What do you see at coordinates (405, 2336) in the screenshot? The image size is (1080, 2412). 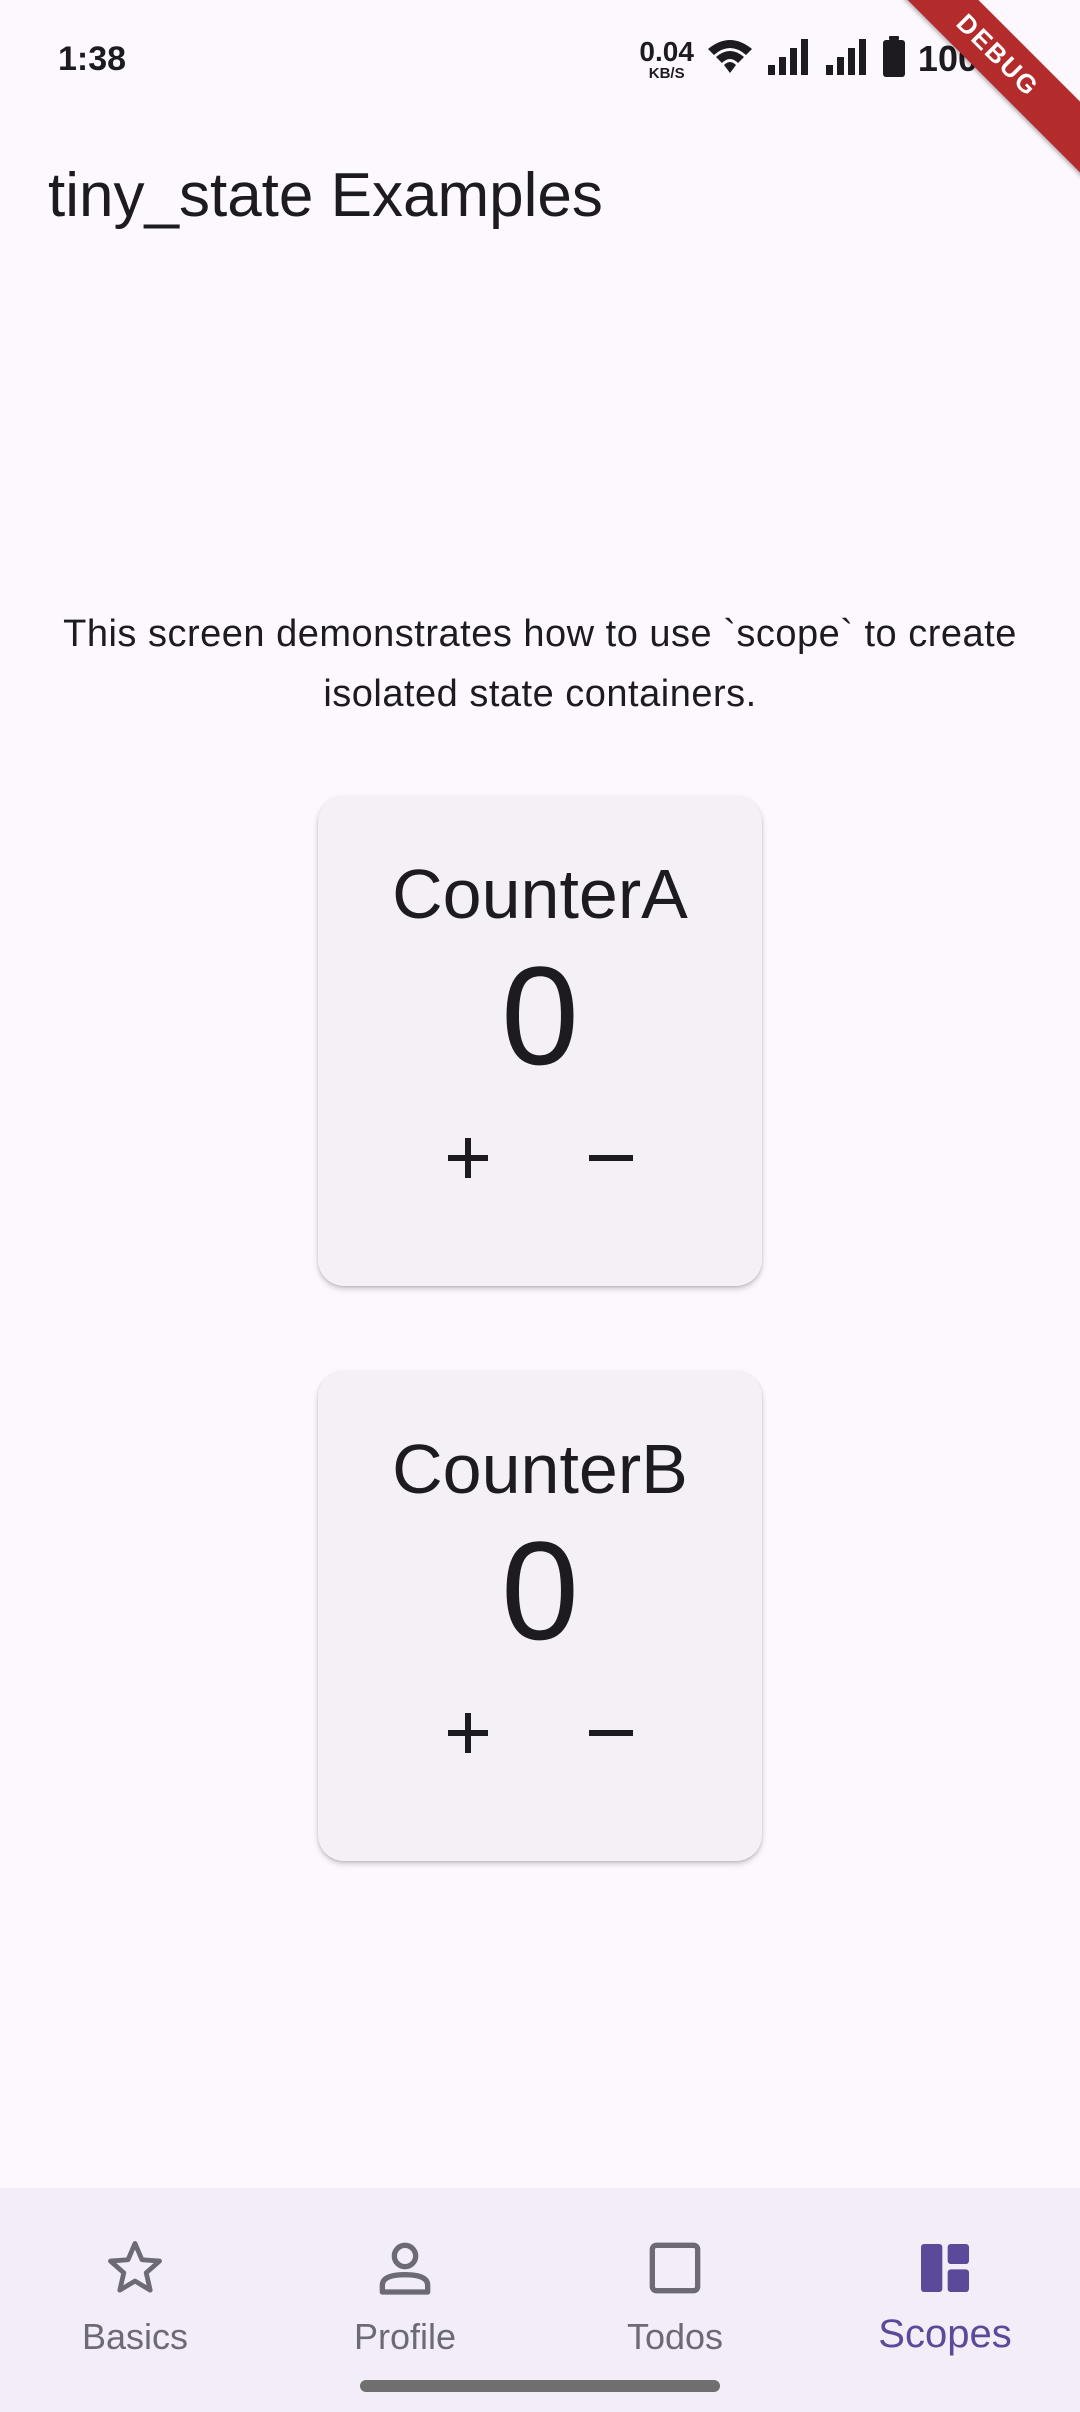 I see `nav-label: Profile` at bounding box center [405, 2336].